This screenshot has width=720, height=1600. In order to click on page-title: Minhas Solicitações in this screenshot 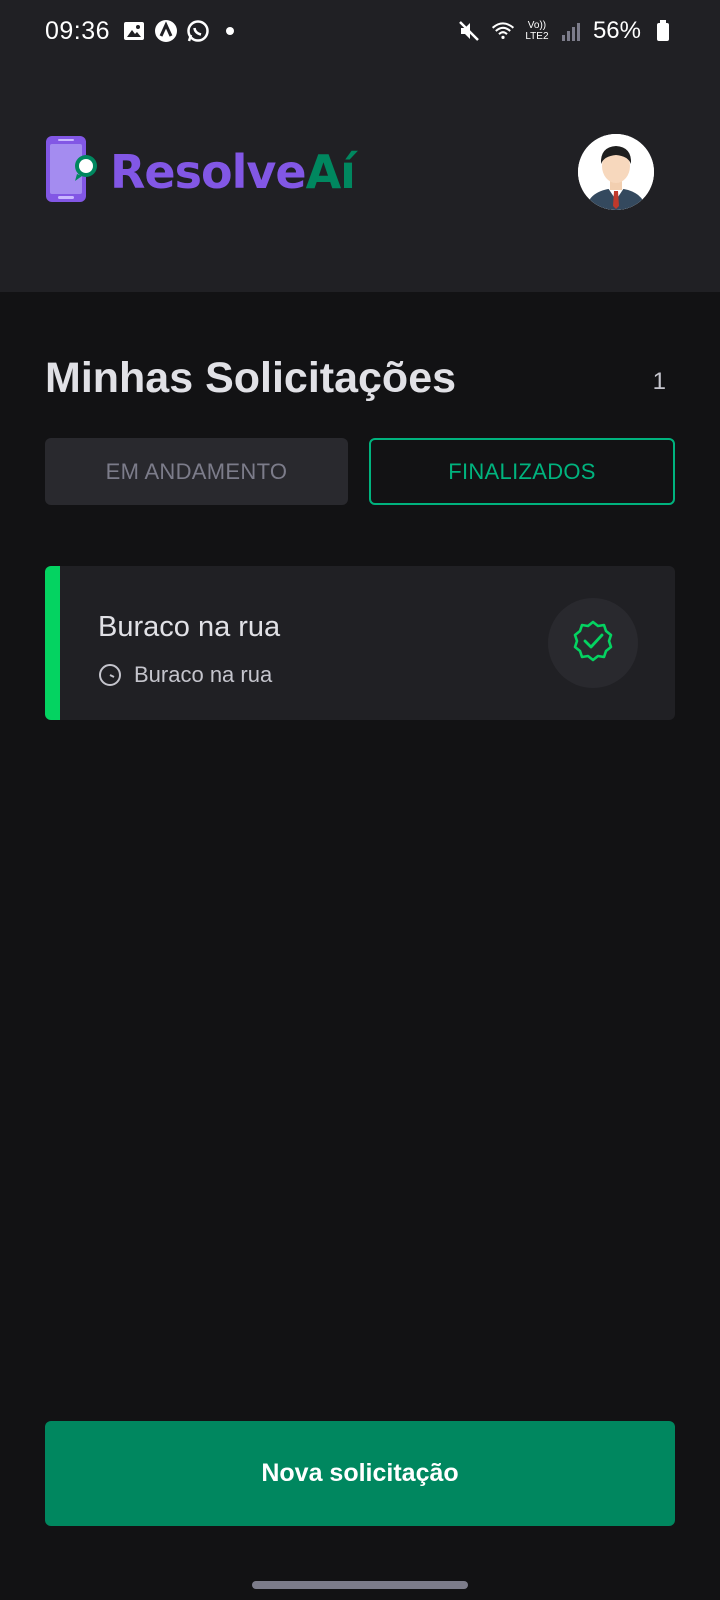, I will do `click(251, 378)`.